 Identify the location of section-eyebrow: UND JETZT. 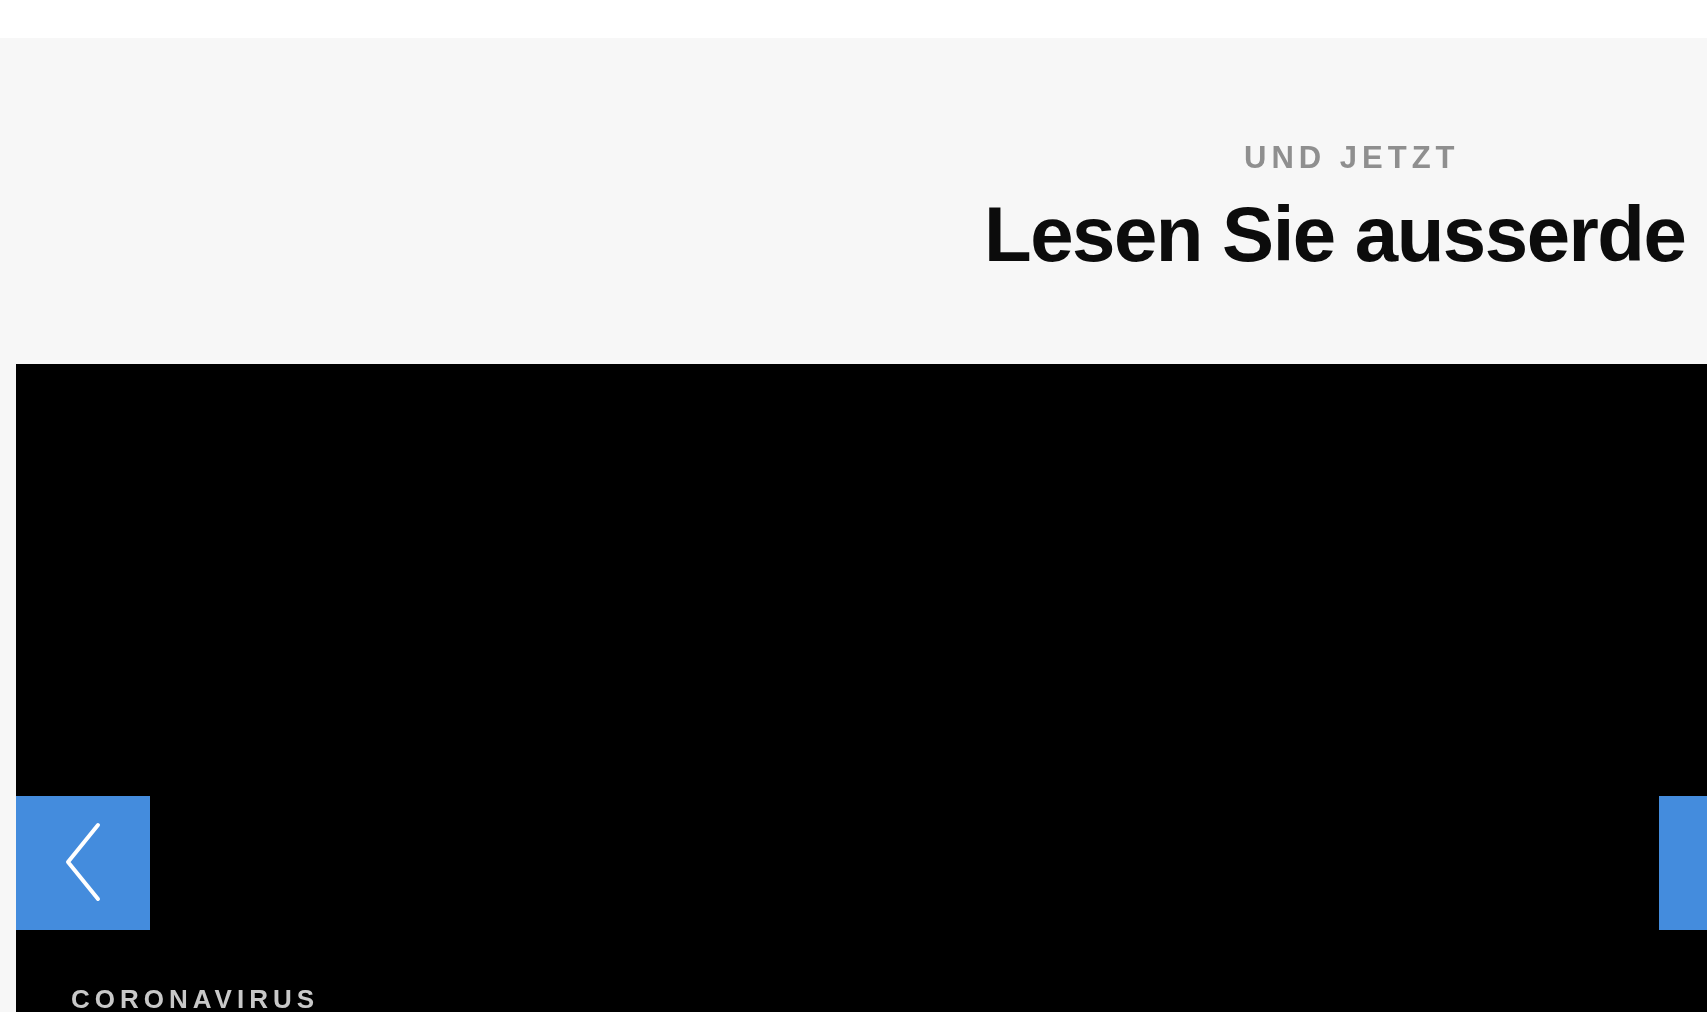
(1352, 157).